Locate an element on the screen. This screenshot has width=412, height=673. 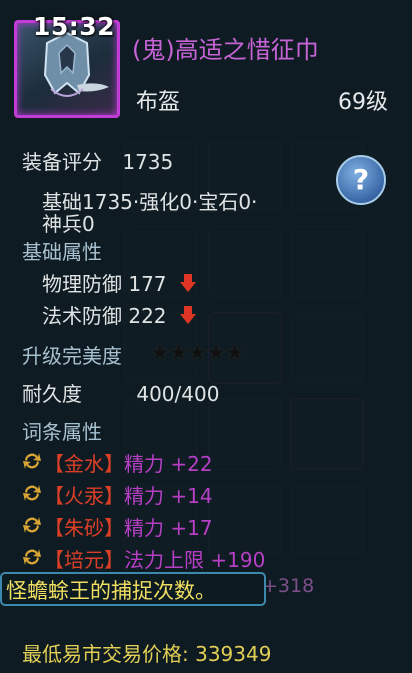
item-type: 布盔 is located at coordinates (158, 102).